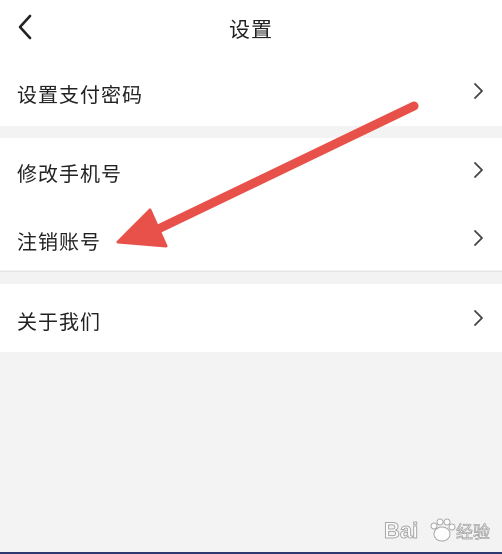  What do you see at coordinates (251, 271) in the screenshot?
I see `divider` at bounding box center [251, 271].